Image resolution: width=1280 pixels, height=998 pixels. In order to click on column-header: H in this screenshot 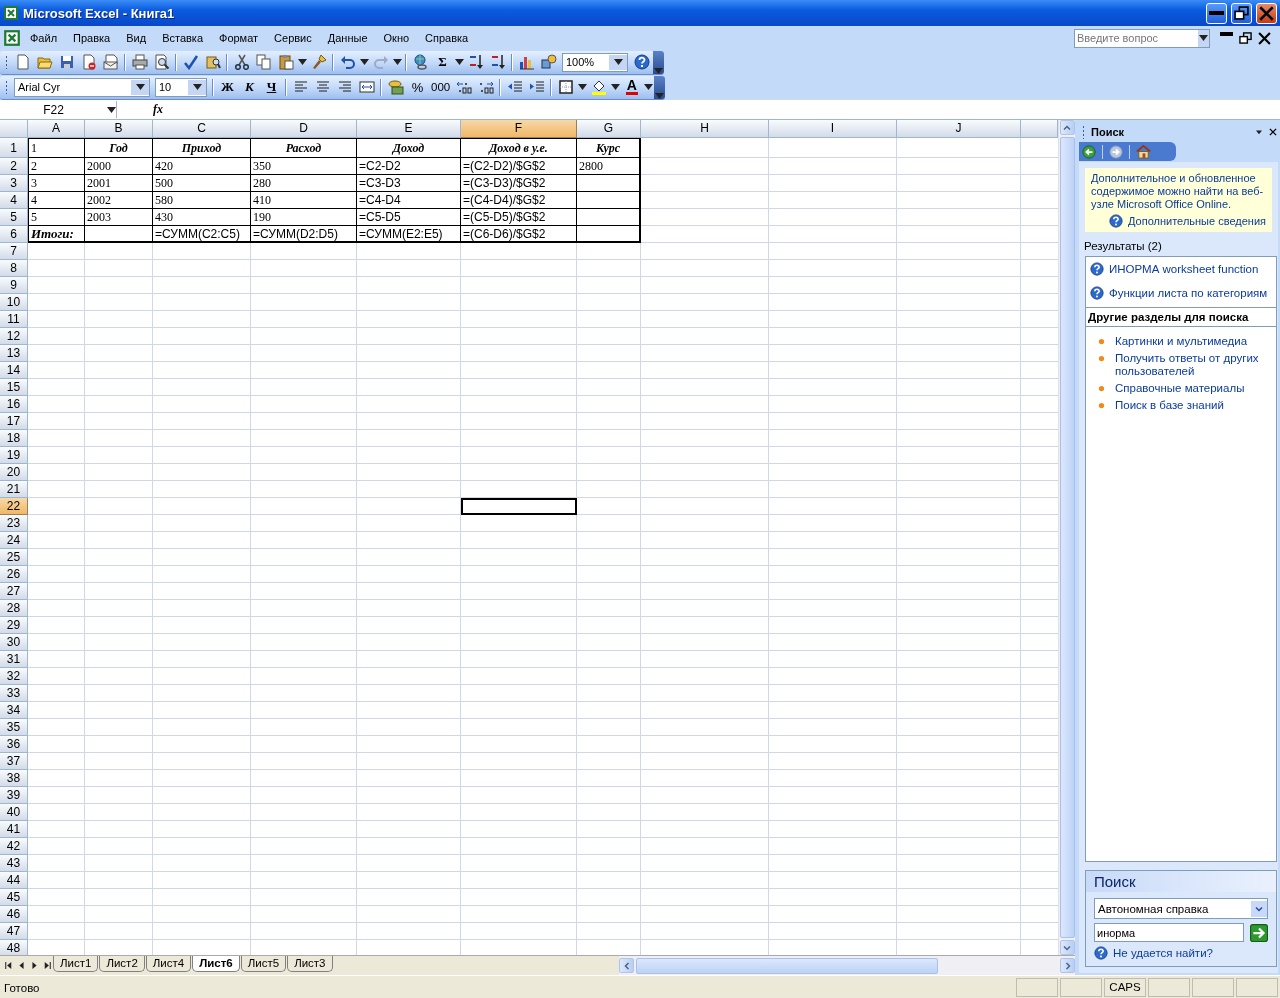, I will do `click(705, 129)`.